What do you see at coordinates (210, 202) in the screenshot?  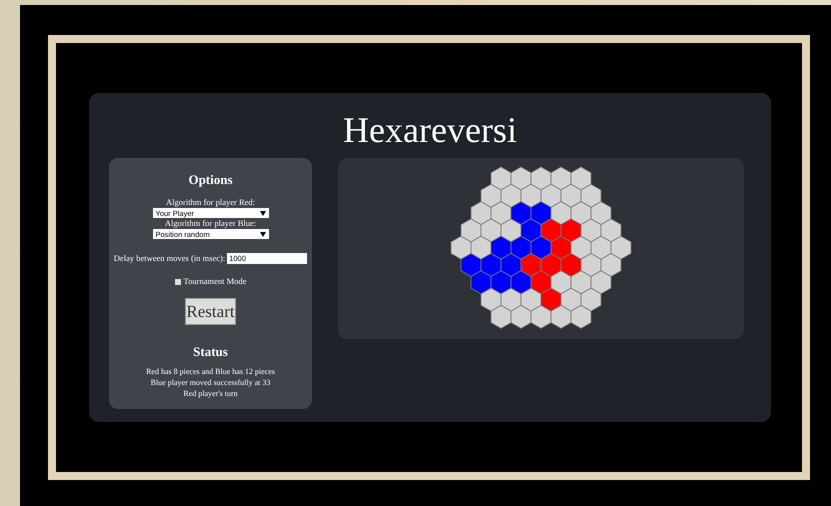 I see `first-algorithm-label: Algorithm for player Red:` at bounding box center [210, 202].